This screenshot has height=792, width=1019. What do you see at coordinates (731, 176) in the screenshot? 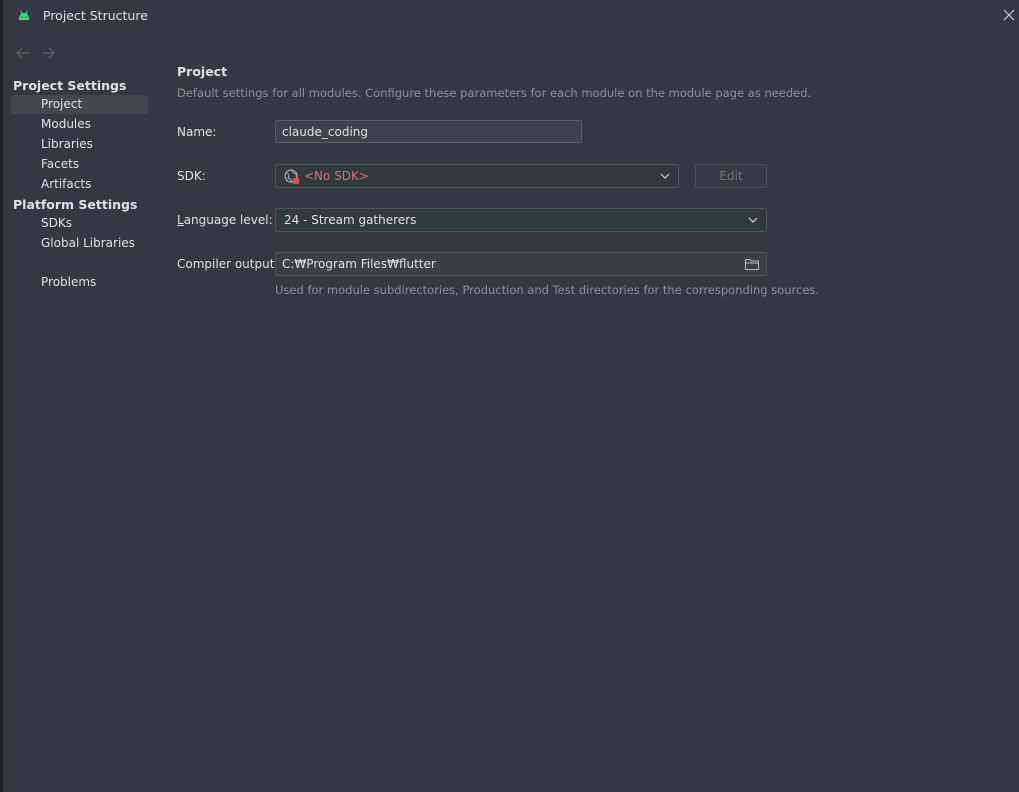
I see `edit-sdk-button: Edit` at bounding box center [731, 176].